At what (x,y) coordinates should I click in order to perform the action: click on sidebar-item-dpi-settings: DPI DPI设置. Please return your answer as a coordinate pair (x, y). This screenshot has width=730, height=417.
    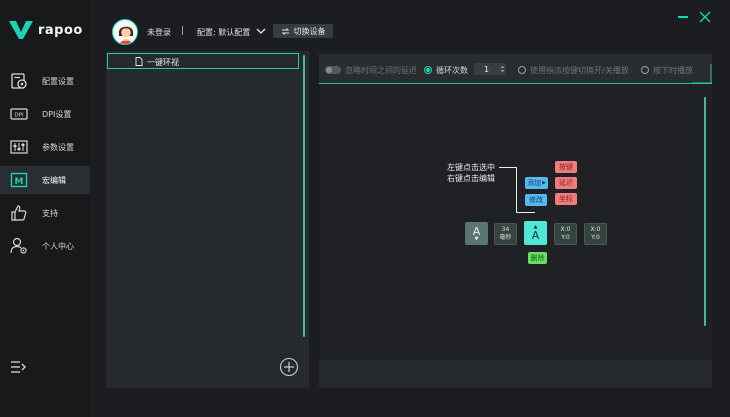
    Looking at the image, I should click on (45, 114).